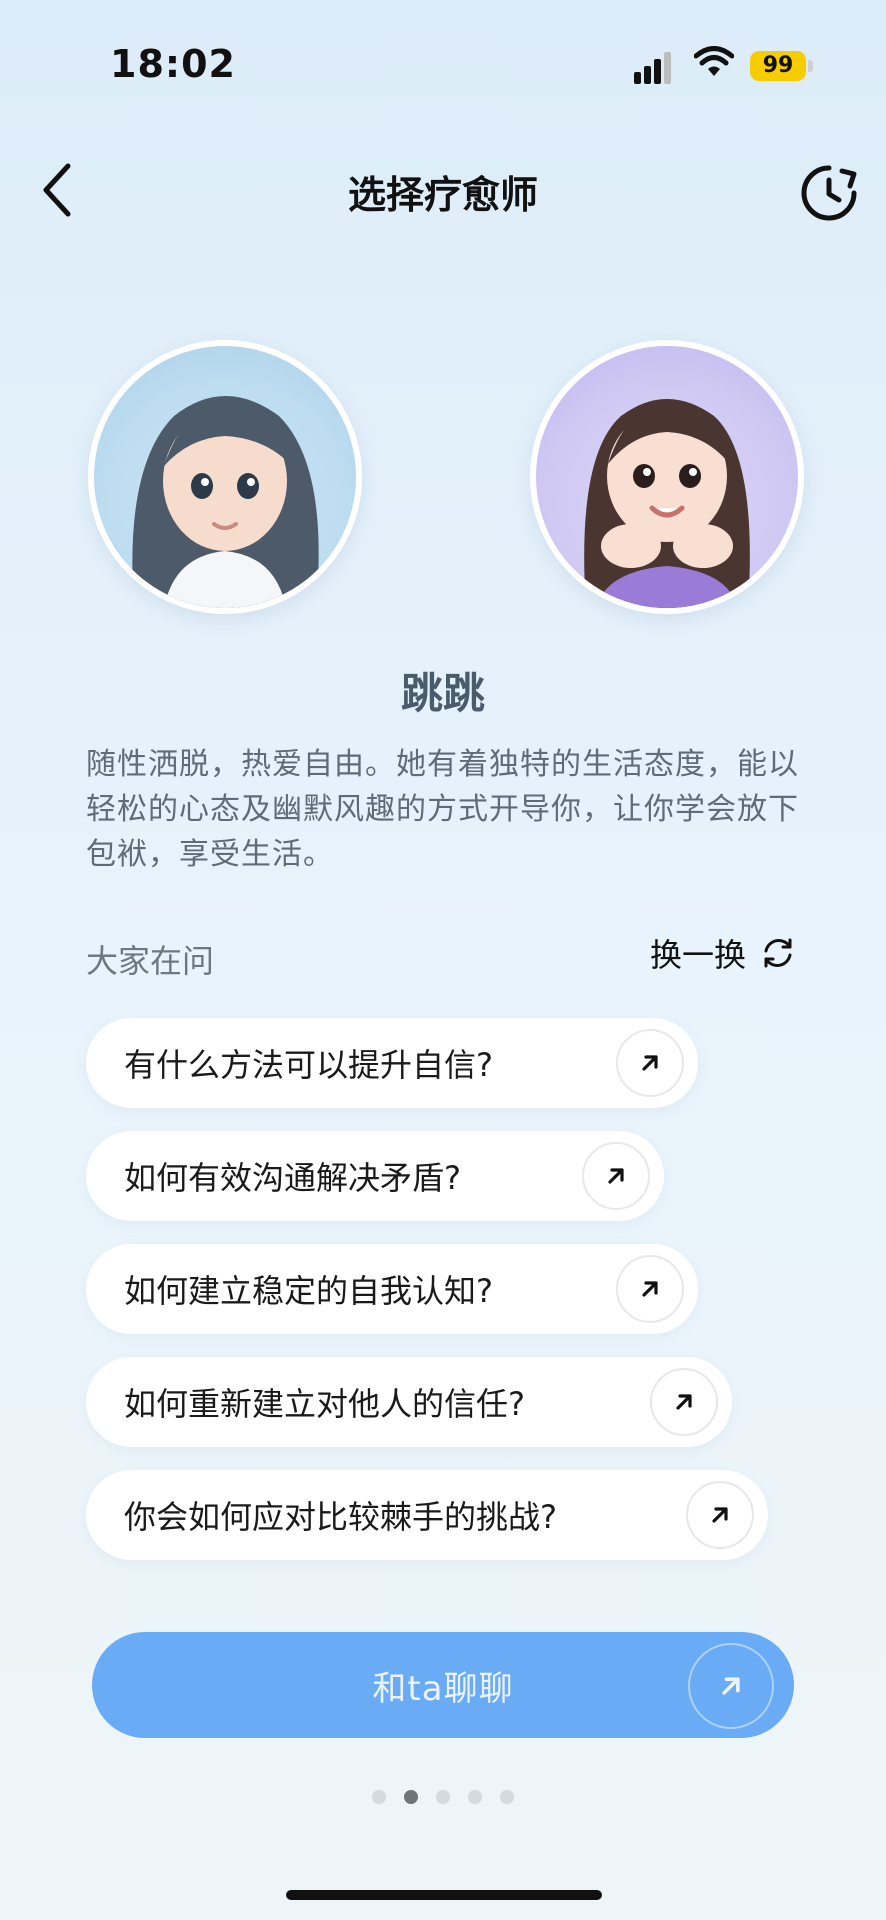 The image size is (886, 1920). I want to click on home-indicator, so click(444, 1895).